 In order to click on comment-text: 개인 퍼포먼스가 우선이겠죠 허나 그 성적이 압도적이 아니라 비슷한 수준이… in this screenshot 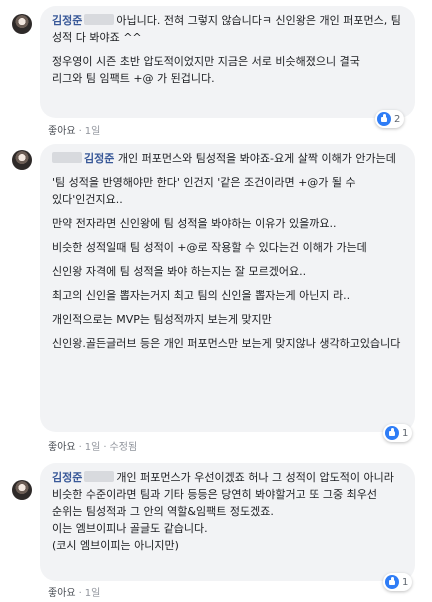, I will do `click(223, 511)`.